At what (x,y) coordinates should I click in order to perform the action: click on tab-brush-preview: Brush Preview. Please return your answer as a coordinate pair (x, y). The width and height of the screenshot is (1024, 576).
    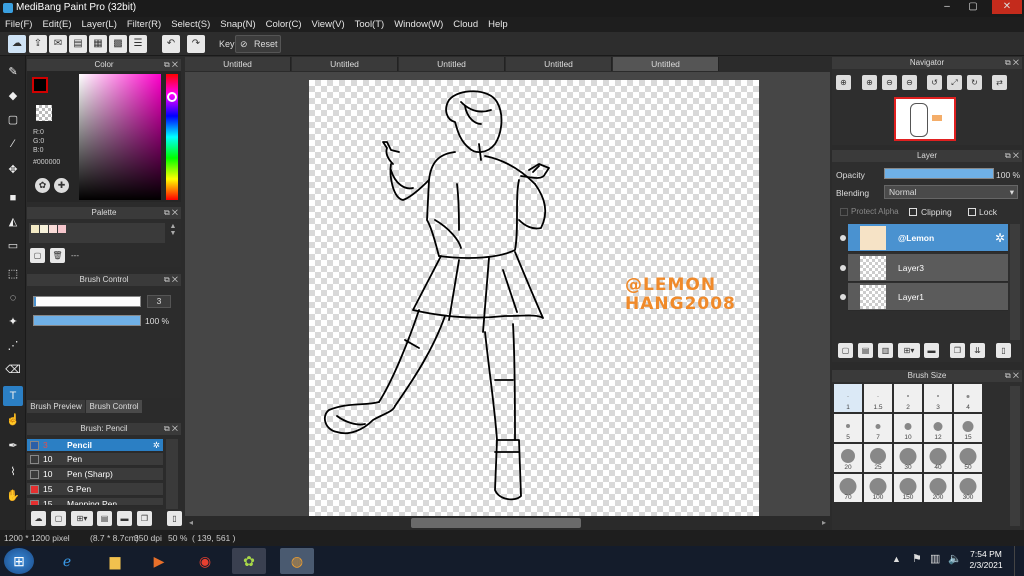
    Looking at the image, I should click on (56, 406).